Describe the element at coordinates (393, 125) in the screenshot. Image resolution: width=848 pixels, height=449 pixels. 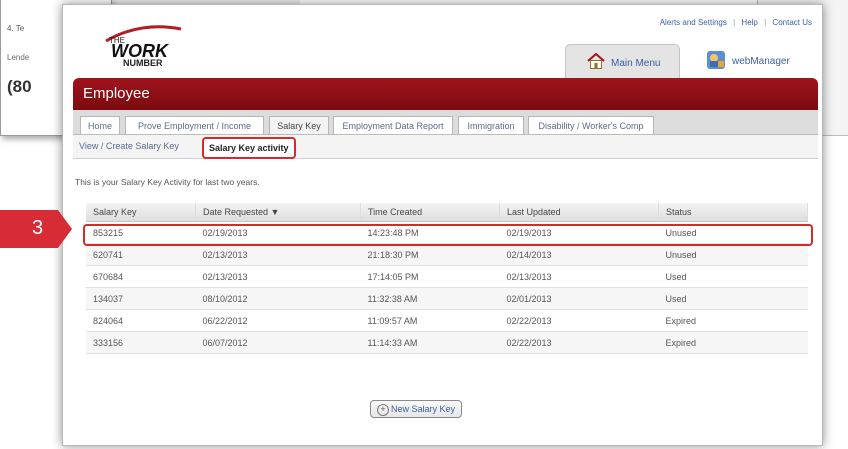
I see `tab-employment-data-report: Employment Data Report` at that location.